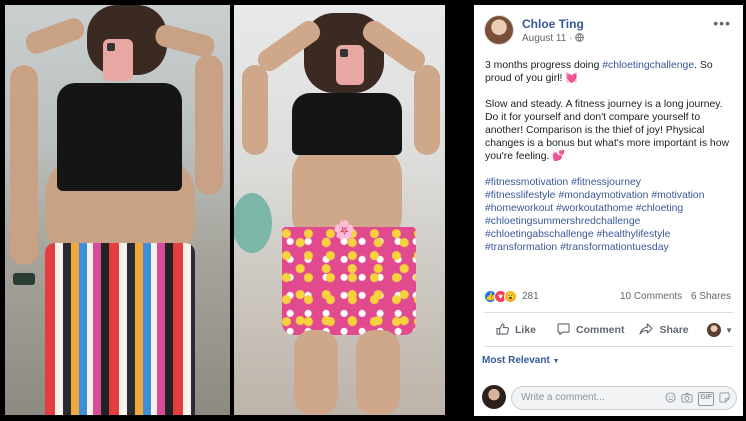 This screenshot has height=421, width=746. I want to click on post-meta: August 11 ·, so click(553, 38).